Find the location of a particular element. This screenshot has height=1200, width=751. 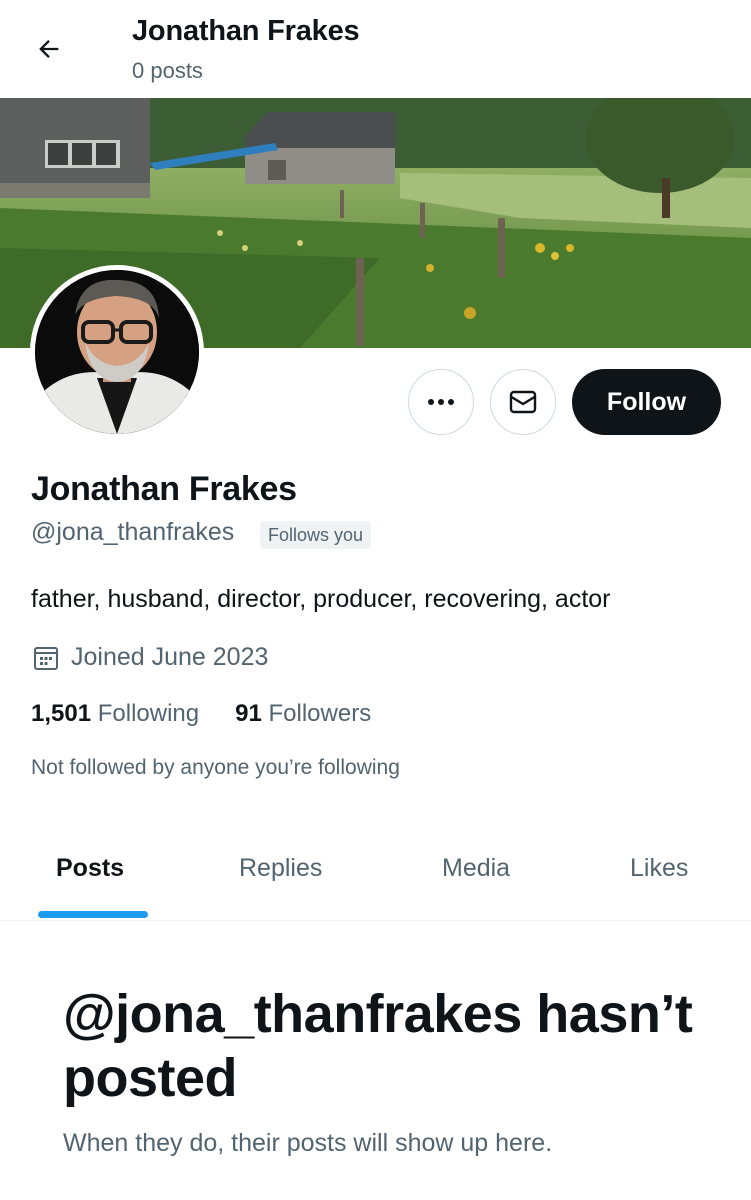

followers-label: Followers is located at coordinates (320, 713).